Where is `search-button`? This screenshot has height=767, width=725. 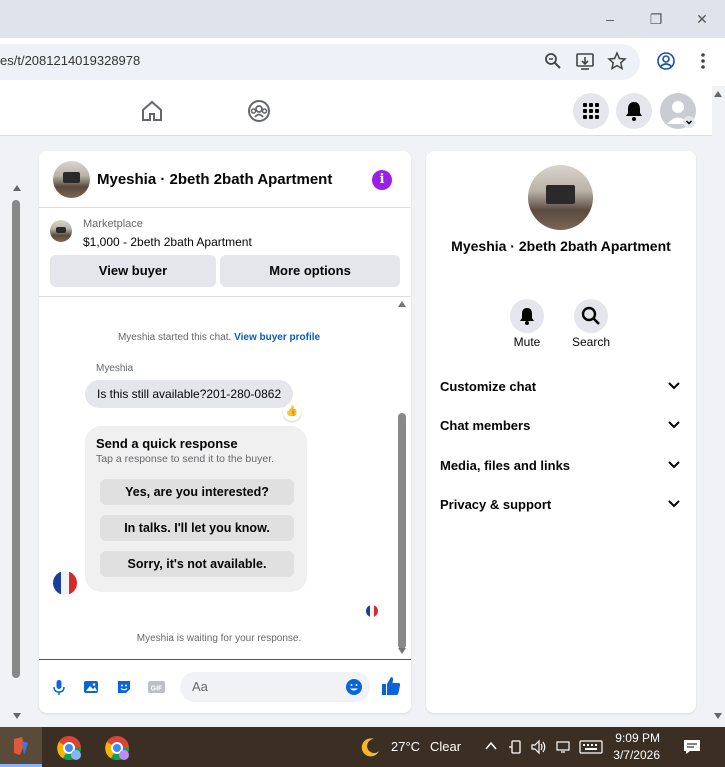 search-button is located at coordinates (591, 316).